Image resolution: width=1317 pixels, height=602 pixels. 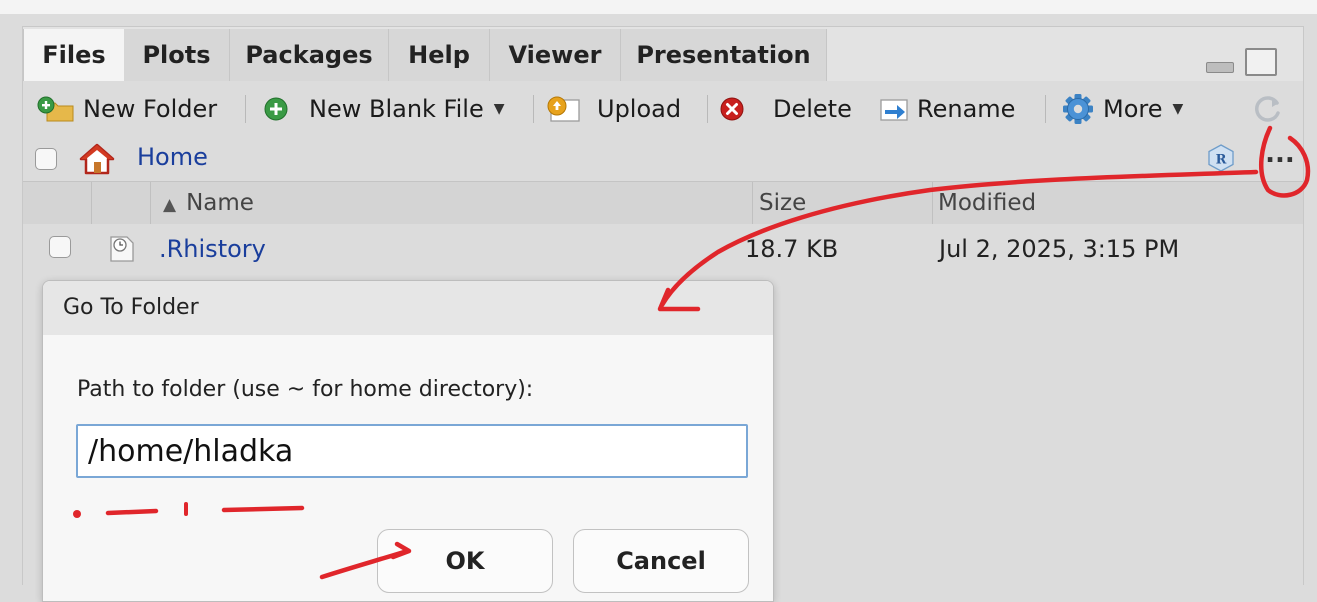 What do you see at coordinates (396, 109) in the screenshot?
I see `new-blank-file-label: New Blank File` at bounding box center [396, 109].